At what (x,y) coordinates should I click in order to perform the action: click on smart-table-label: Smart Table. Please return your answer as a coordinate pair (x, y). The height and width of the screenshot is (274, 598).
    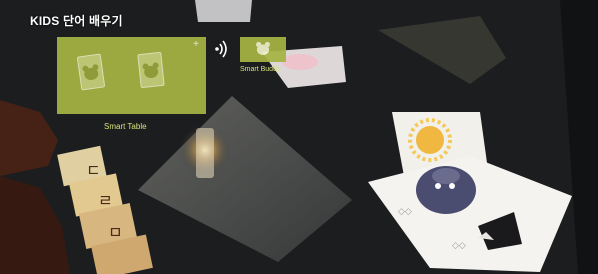
    Looking at the image, I should click on (125, 126).